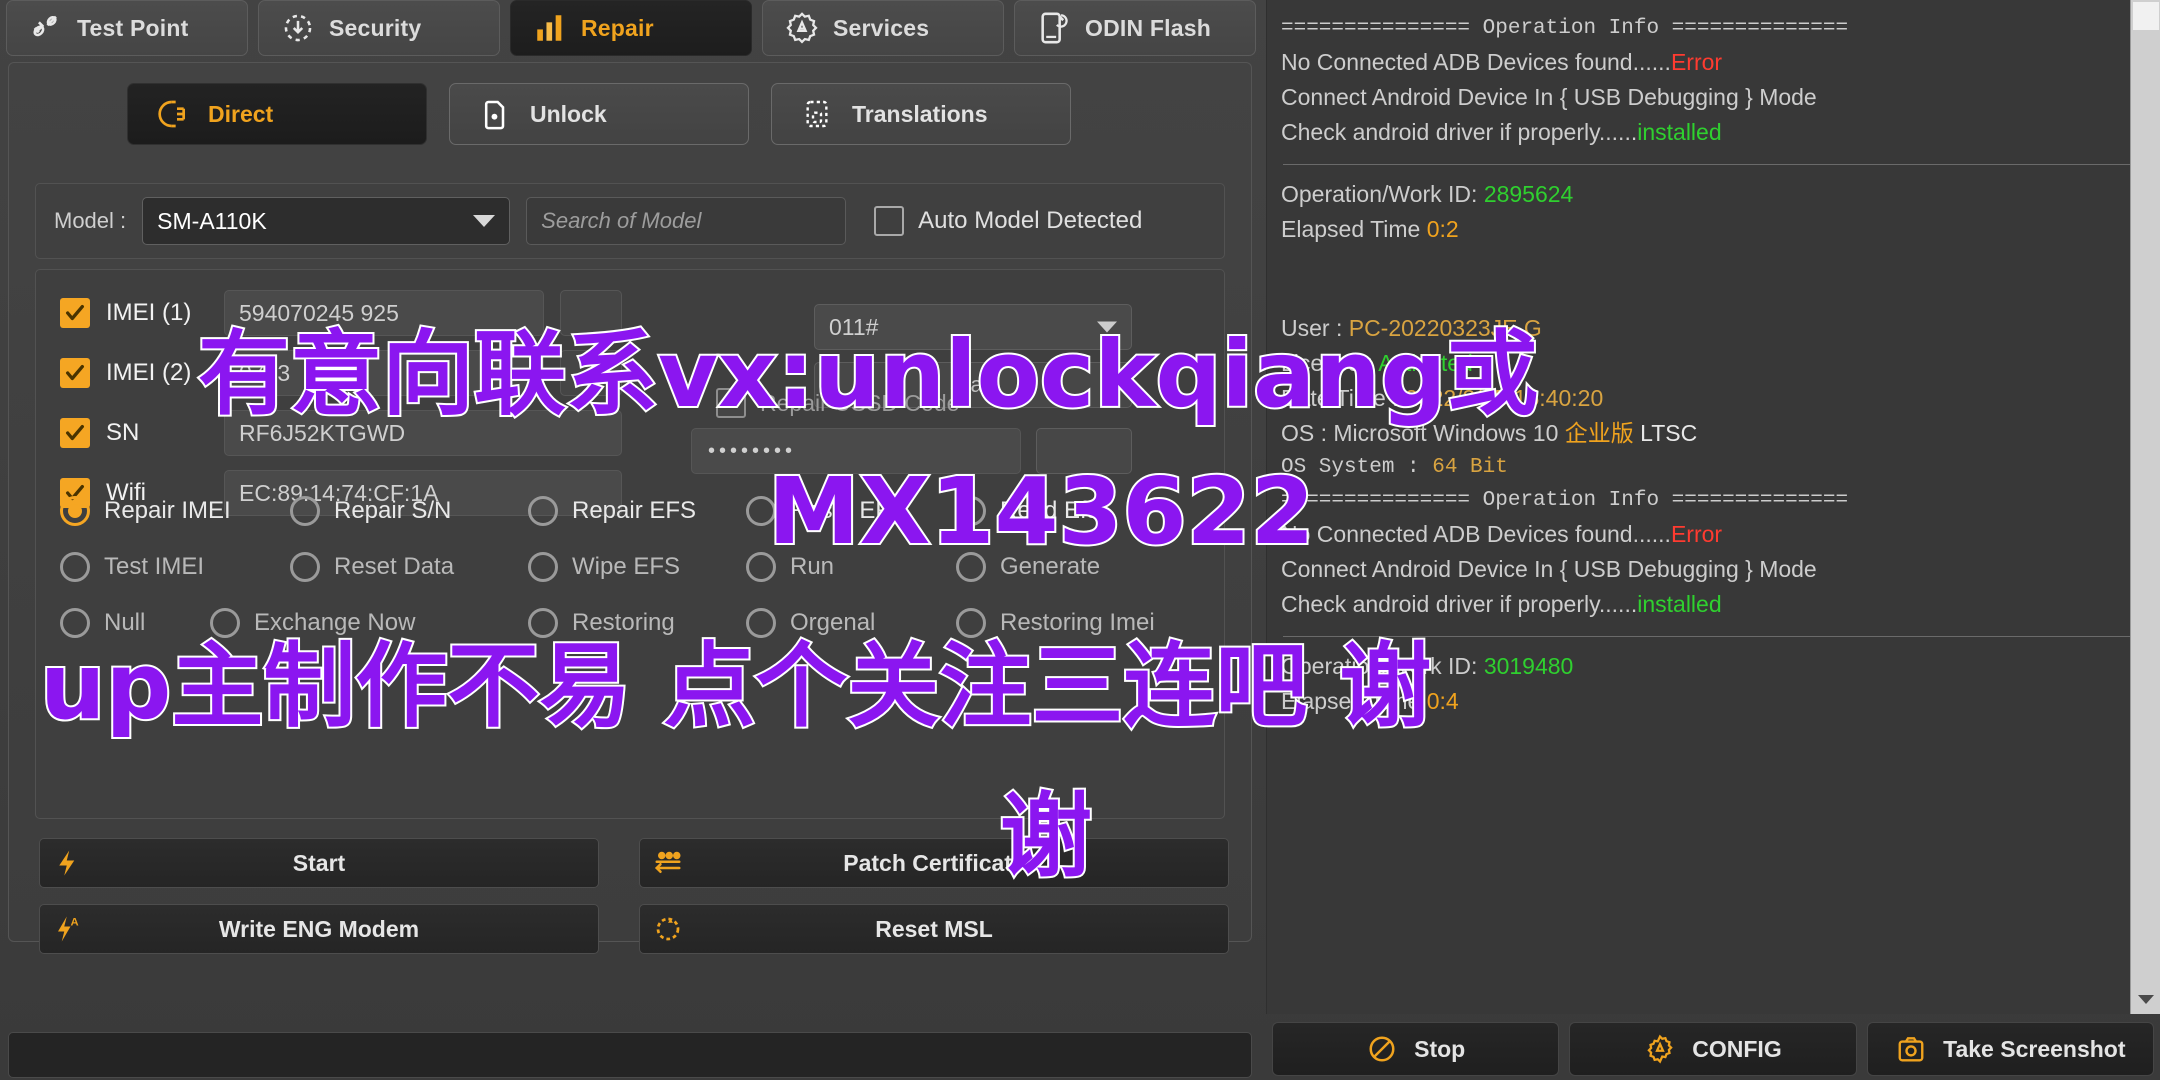  I want to click on operation-id-label: Operation/Work ID:, so click(1379, 194).